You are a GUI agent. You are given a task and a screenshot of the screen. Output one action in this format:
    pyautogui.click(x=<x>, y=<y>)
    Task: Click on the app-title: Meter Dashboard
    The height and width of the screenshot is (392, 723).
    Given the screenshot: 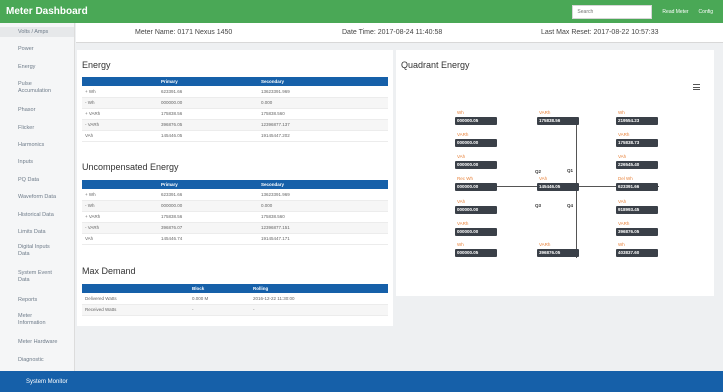 What is the action you would take?
    pyautogui.click(x=47, y=11)
    